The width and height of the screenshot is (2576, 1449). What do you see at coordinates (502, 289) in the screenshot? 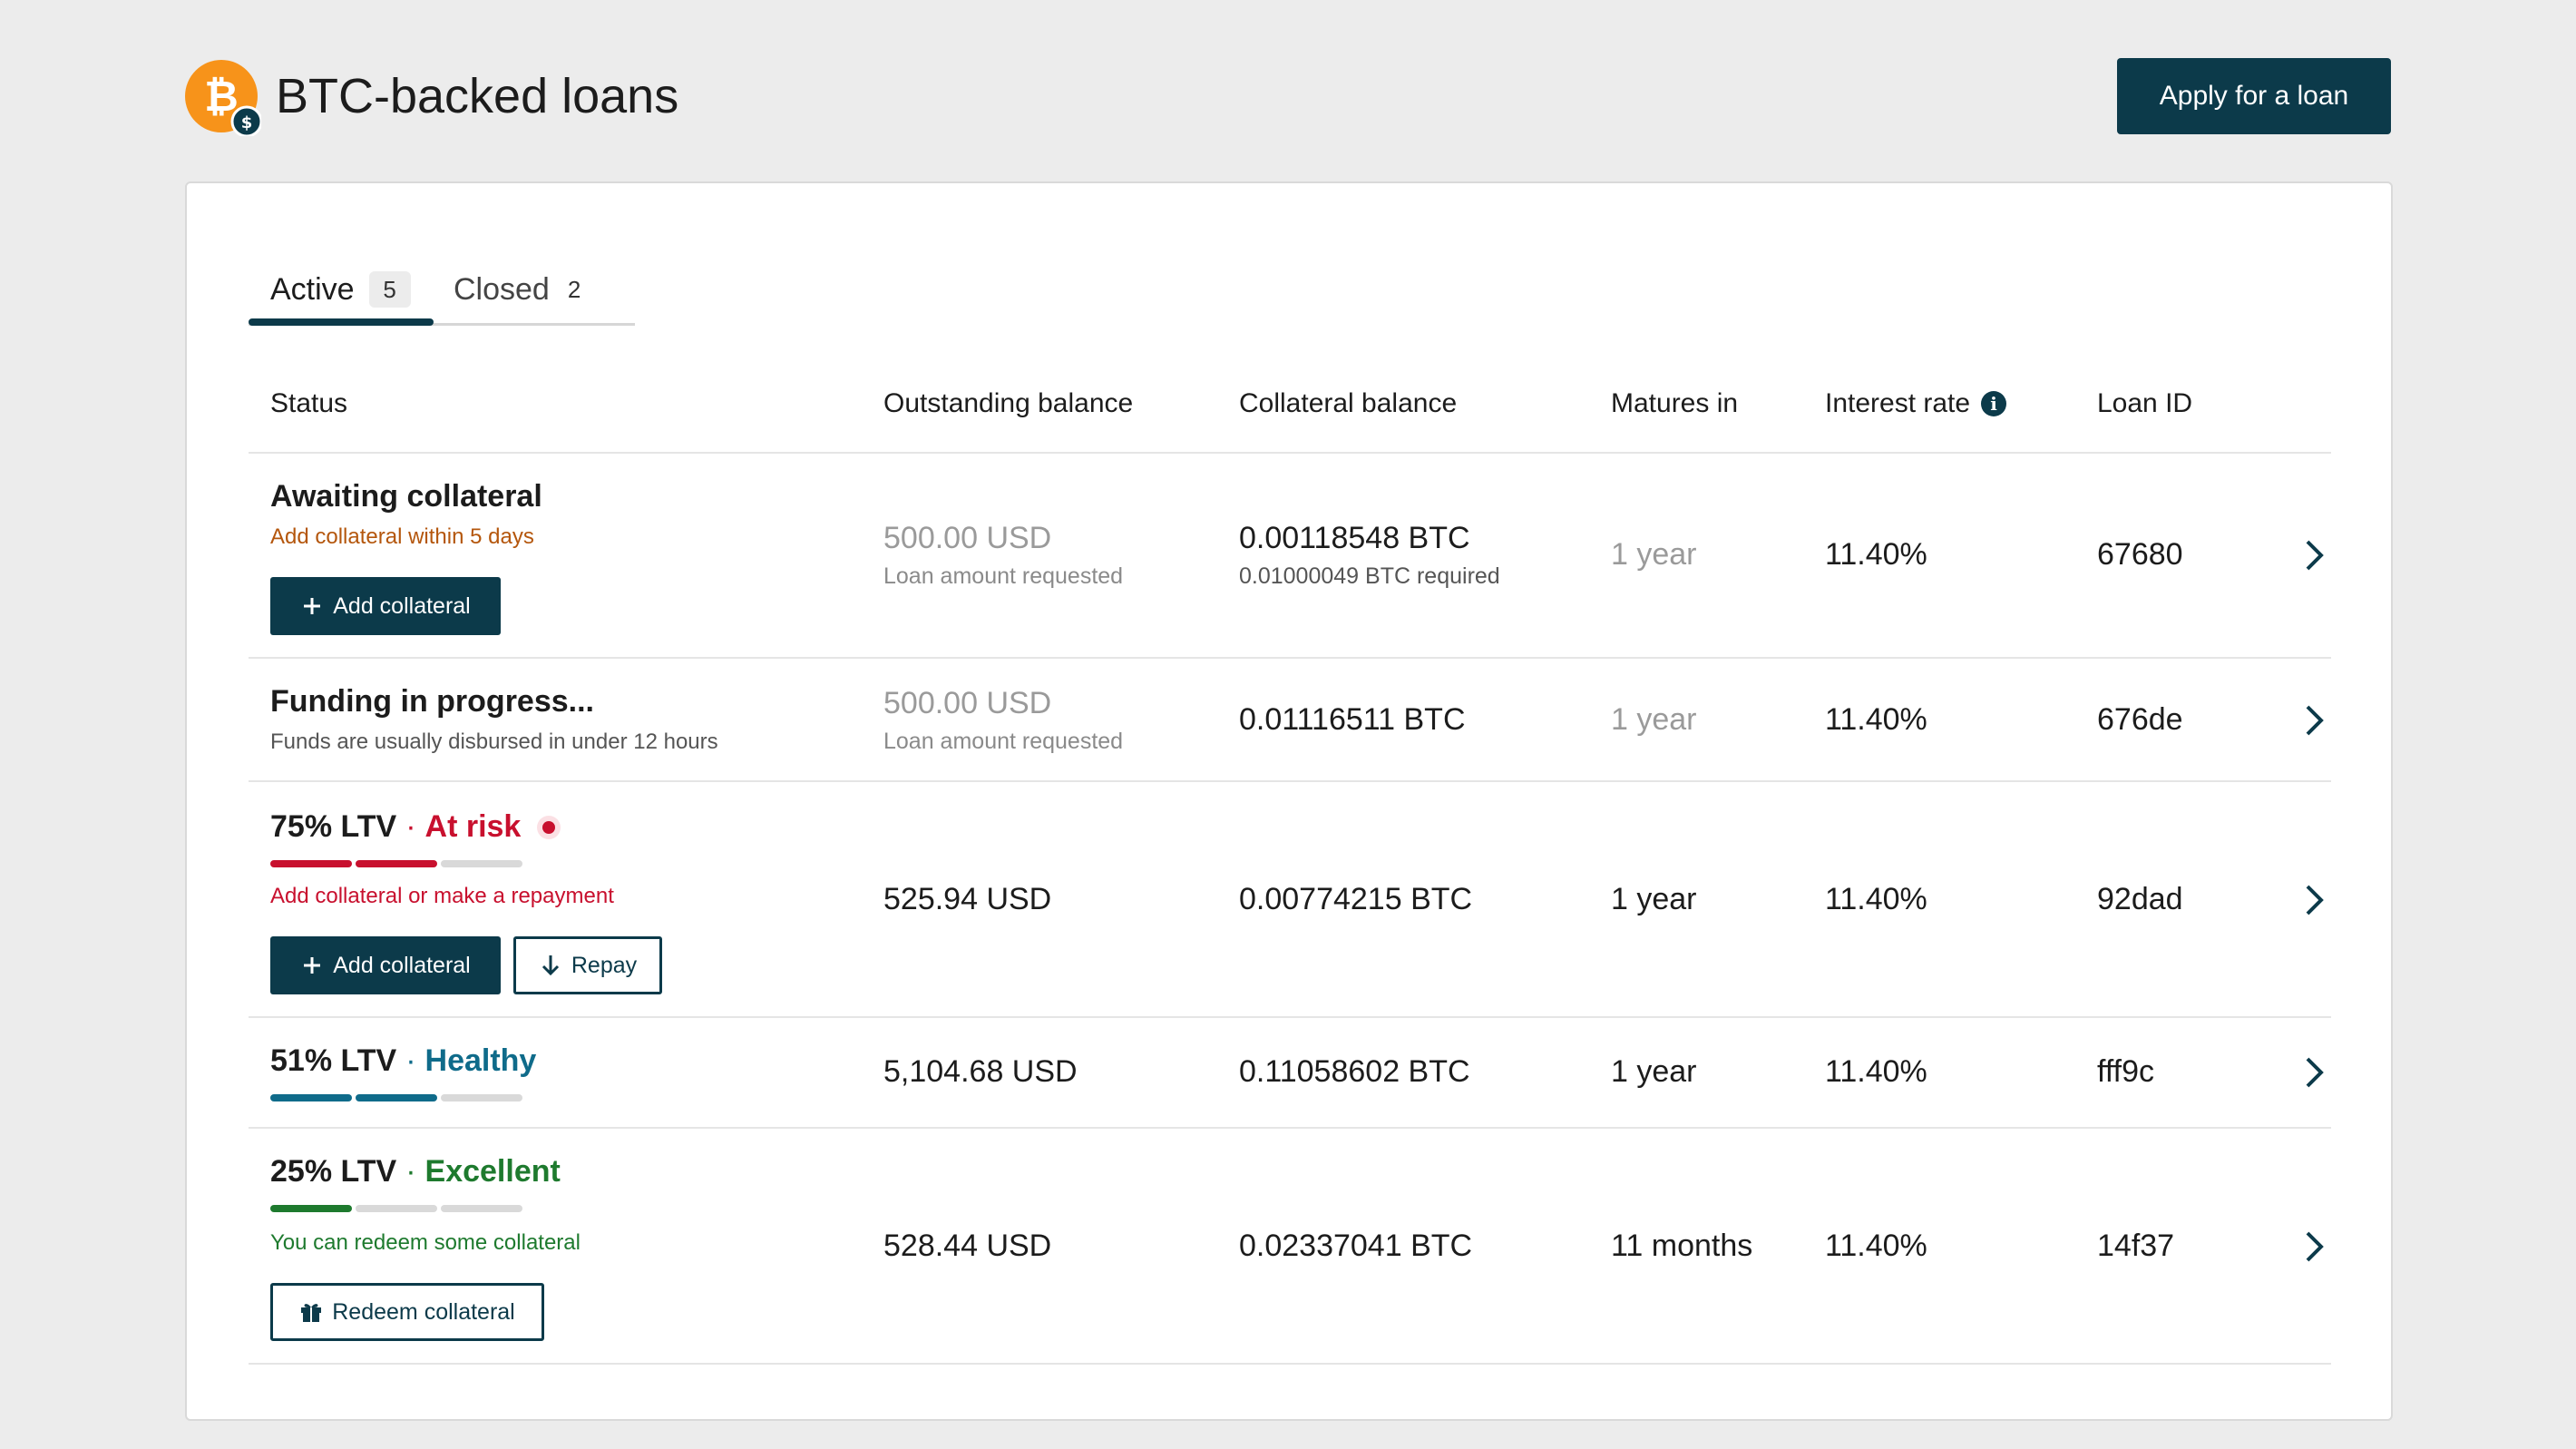
I see `tab-closed-label: Closed` at bounding box center [502, 289].